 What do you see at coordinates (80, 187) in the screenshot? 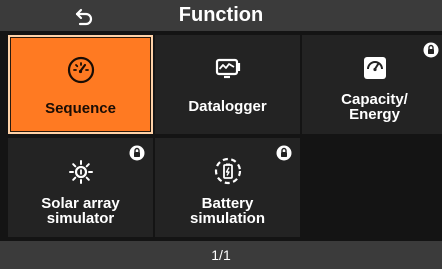
I see `tile-solar-array-simulator: Solar array simulator` at bounding box center [80, 187].